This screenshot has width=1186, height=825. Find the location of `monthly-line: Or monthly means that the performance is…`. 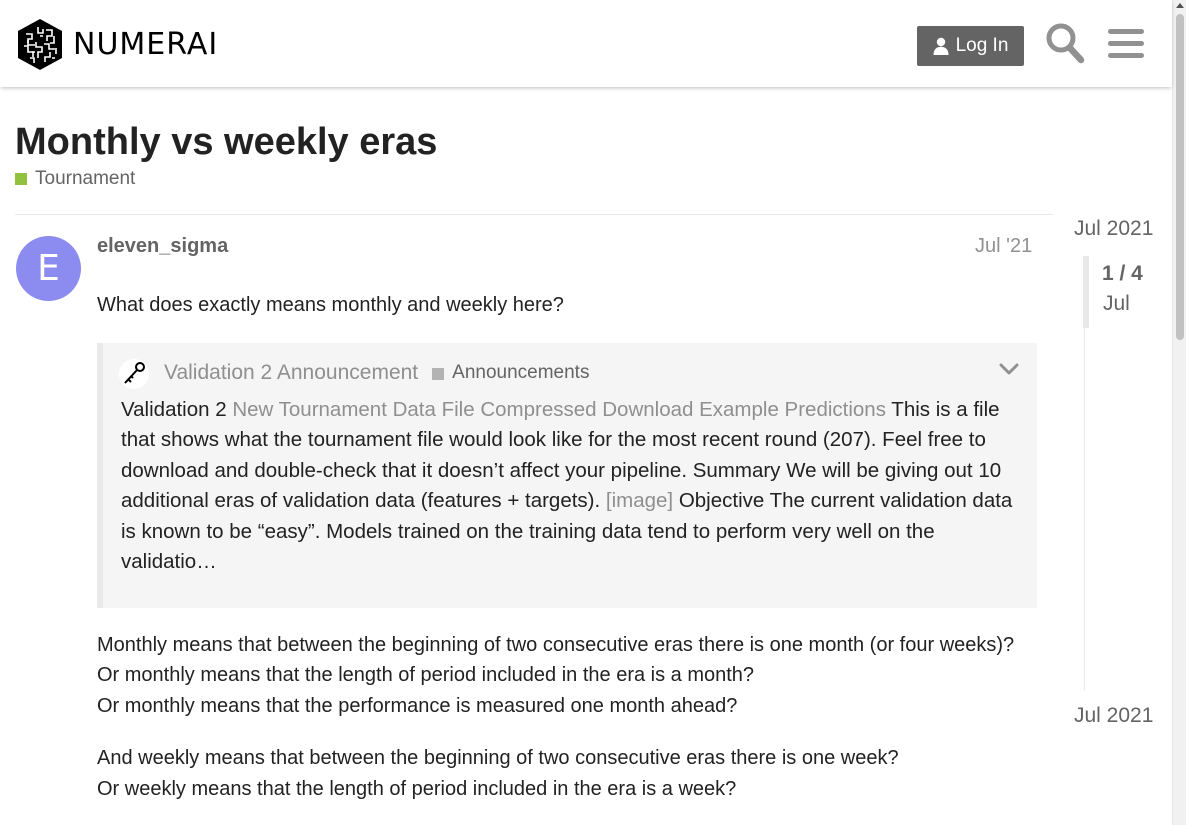

monthly-line: Or monthly means that the performance is… is located at coordinates (417, 705).